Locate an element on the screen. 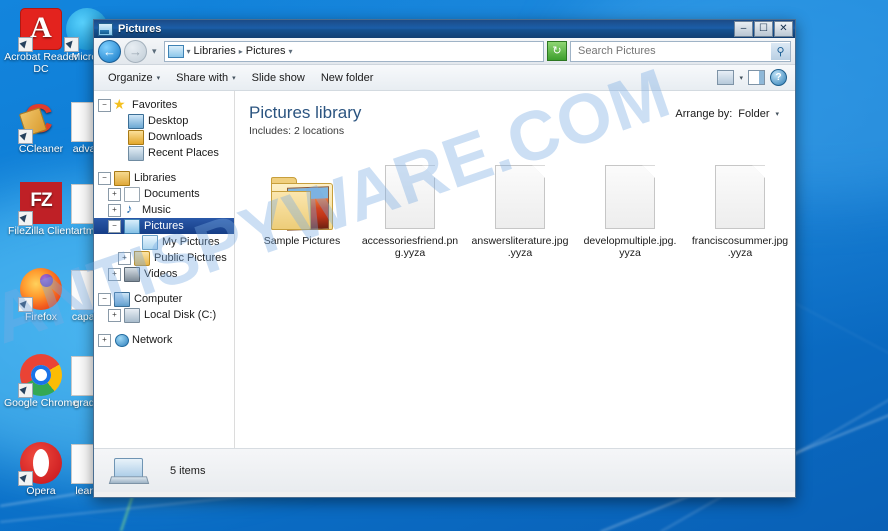  sidebar-item-computer: − Computer is located at coordinates (164, 299).